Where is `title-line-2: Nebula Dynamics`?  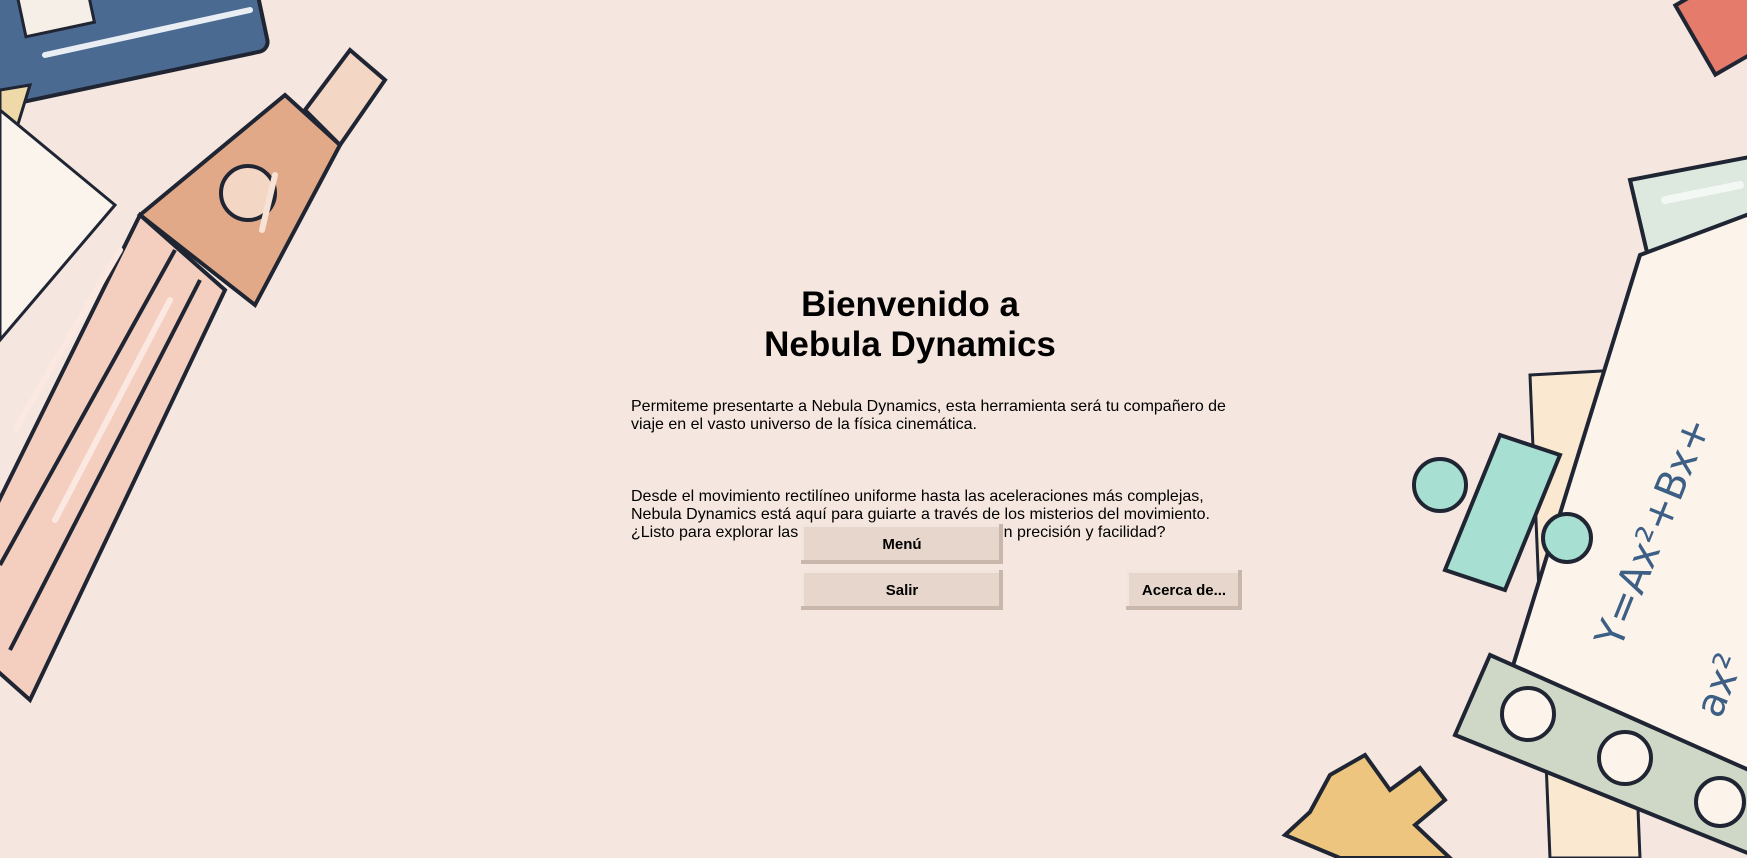 title-line-2: Nebula Dynamics is located at coordinates (910, 344).